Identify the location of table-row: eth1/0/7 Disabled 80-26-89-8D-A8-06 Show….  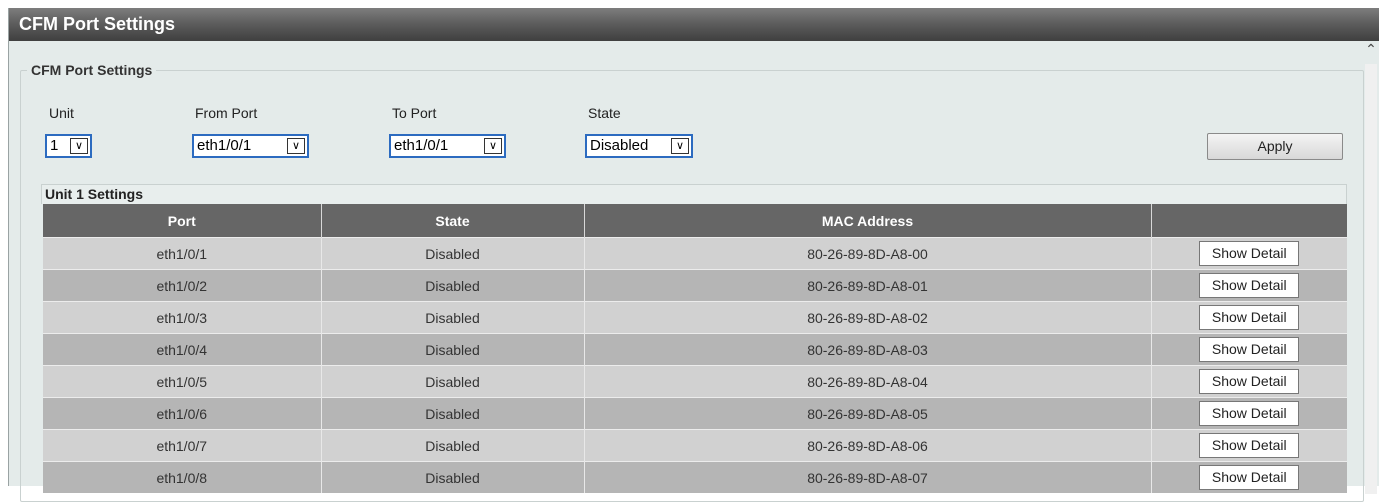
(695, 445).